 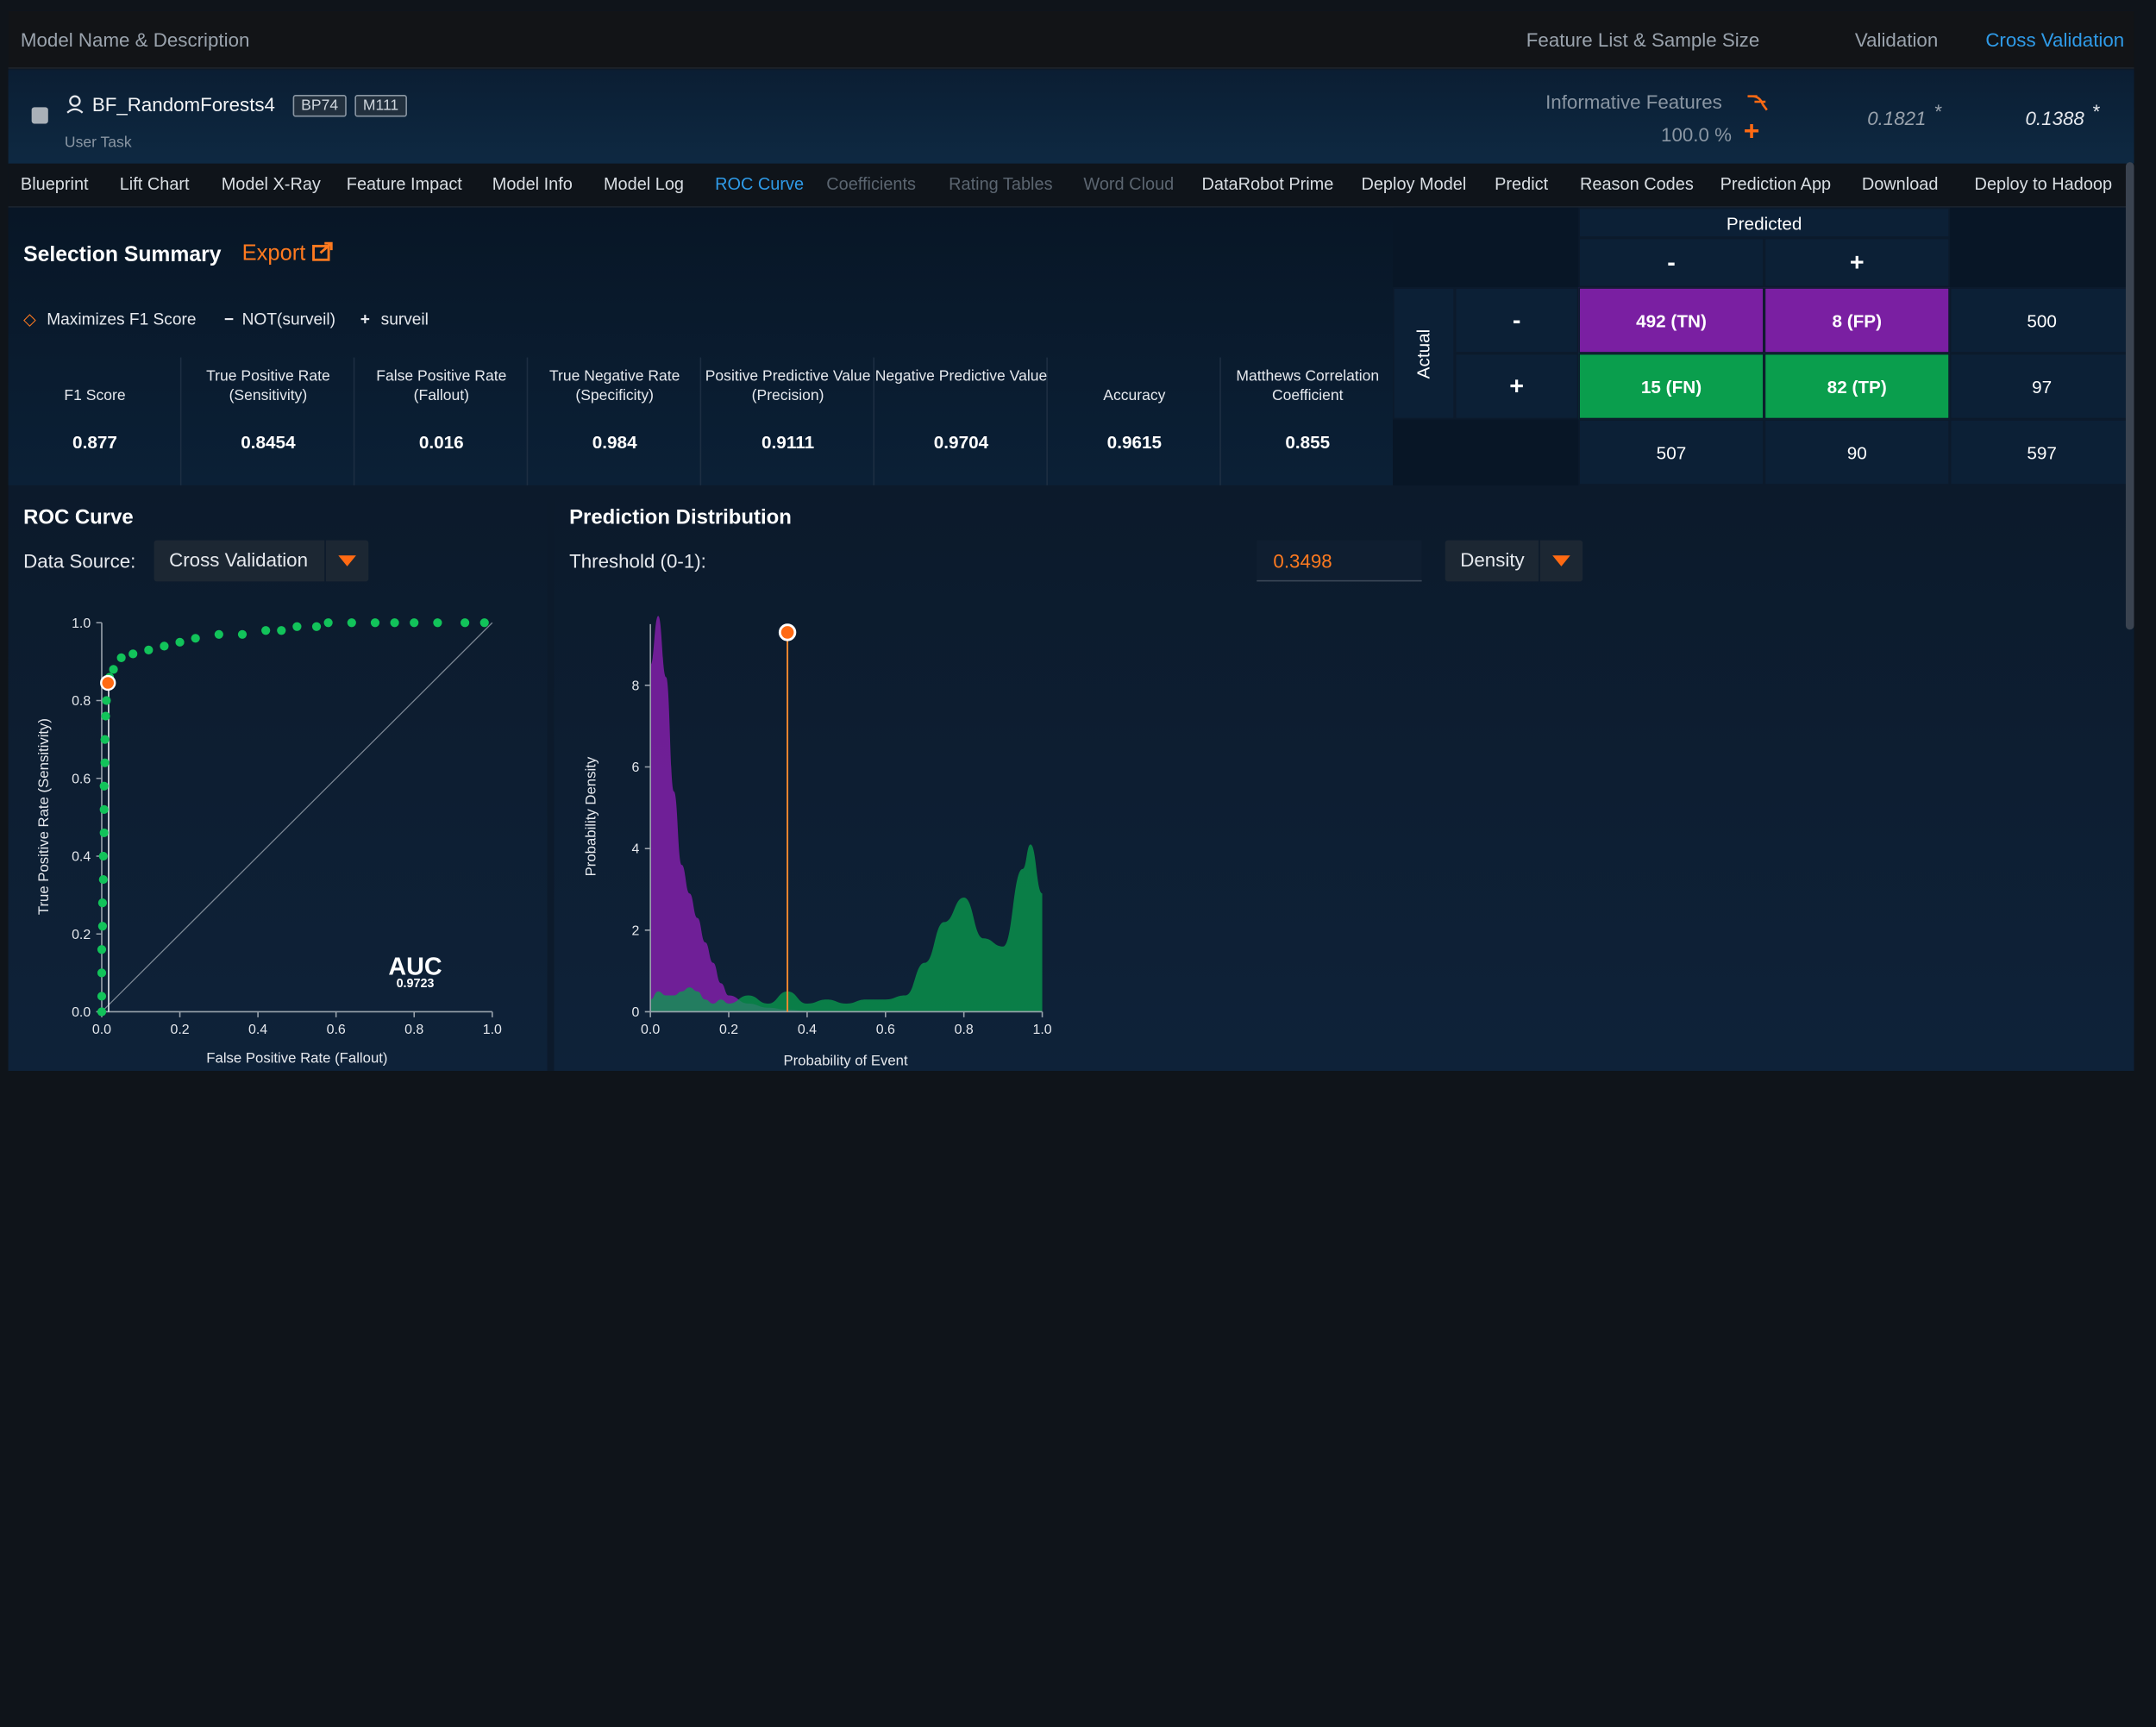 What do you see at coordinates (1516, 320) in the screenshot?
I see `actual-neg: -` at bounding box center [1516, 320].